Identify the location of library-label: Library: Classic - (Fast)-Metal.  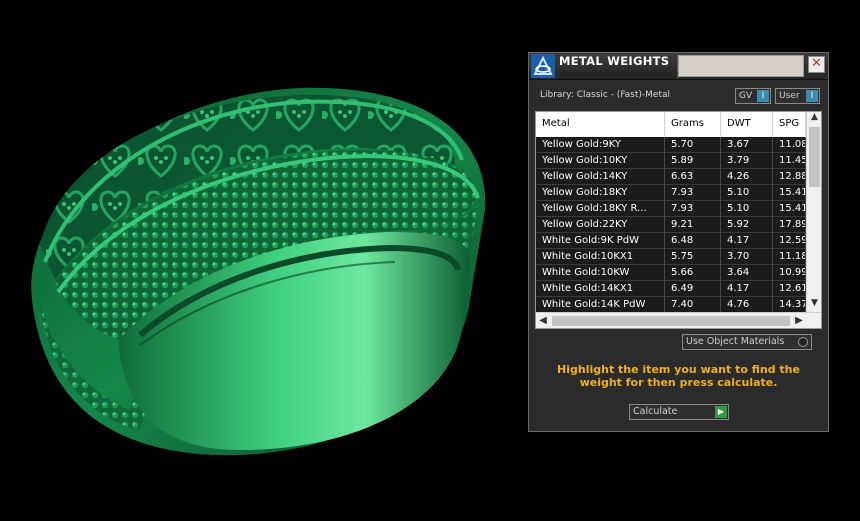
(605, 95).